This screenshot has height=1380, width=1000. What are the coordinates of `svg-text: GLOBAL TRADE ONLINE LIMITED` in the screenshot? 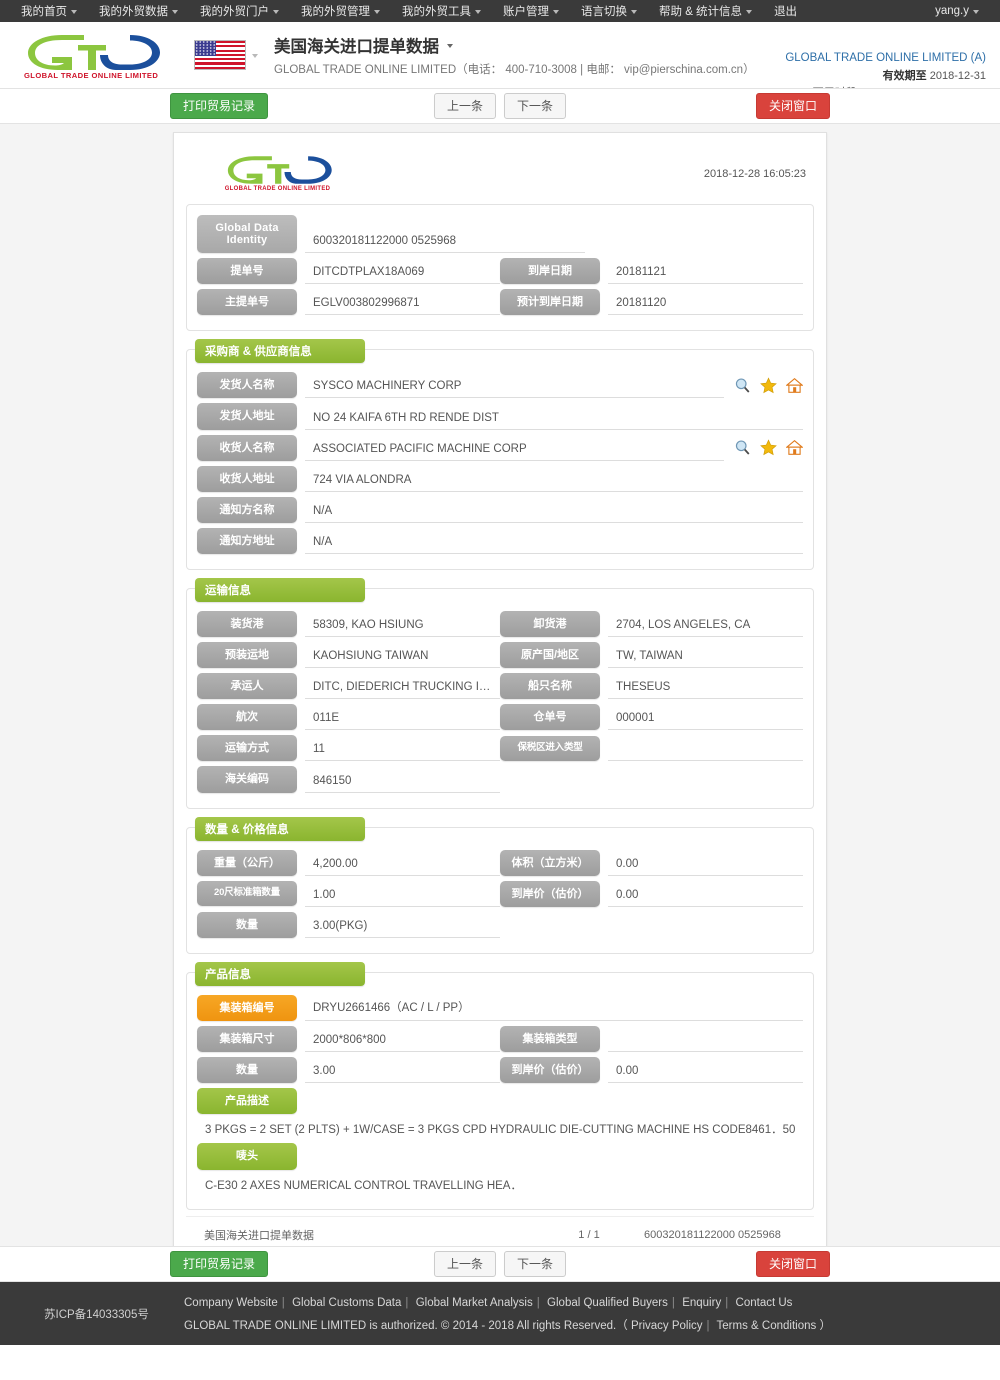 It's located at (278, 189).